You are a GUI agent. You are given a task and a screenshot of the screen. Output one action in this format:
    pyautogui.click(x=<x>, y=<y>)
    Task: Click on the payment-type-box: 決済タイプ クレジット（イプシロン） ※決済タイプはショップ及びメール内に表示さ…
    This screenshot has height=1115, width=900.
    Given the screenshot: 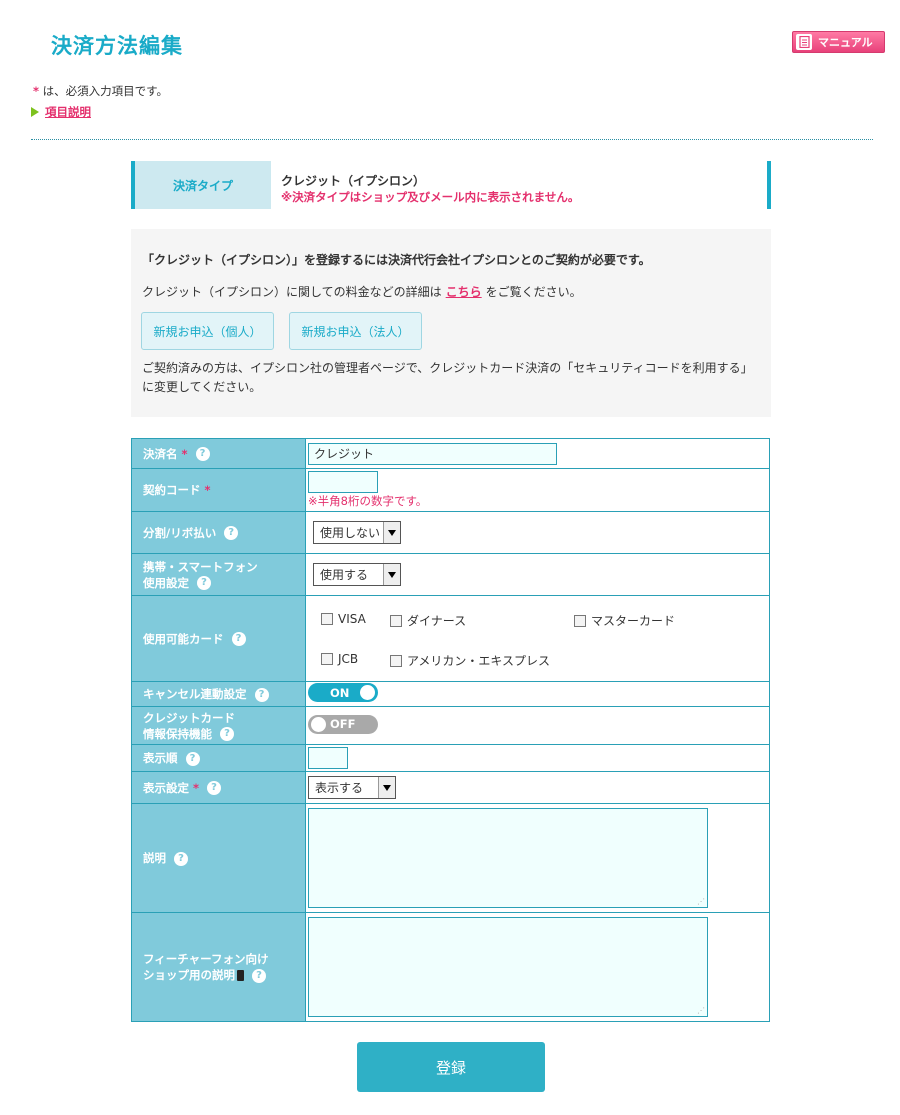 What is the action you would take?
    pyautogui.click(x=451, y=185)
    